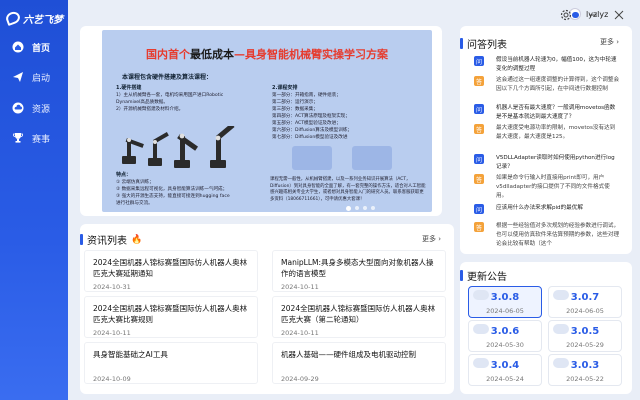  I want to click on sidebar-item-competitions: 赛事, so click(34, 138).